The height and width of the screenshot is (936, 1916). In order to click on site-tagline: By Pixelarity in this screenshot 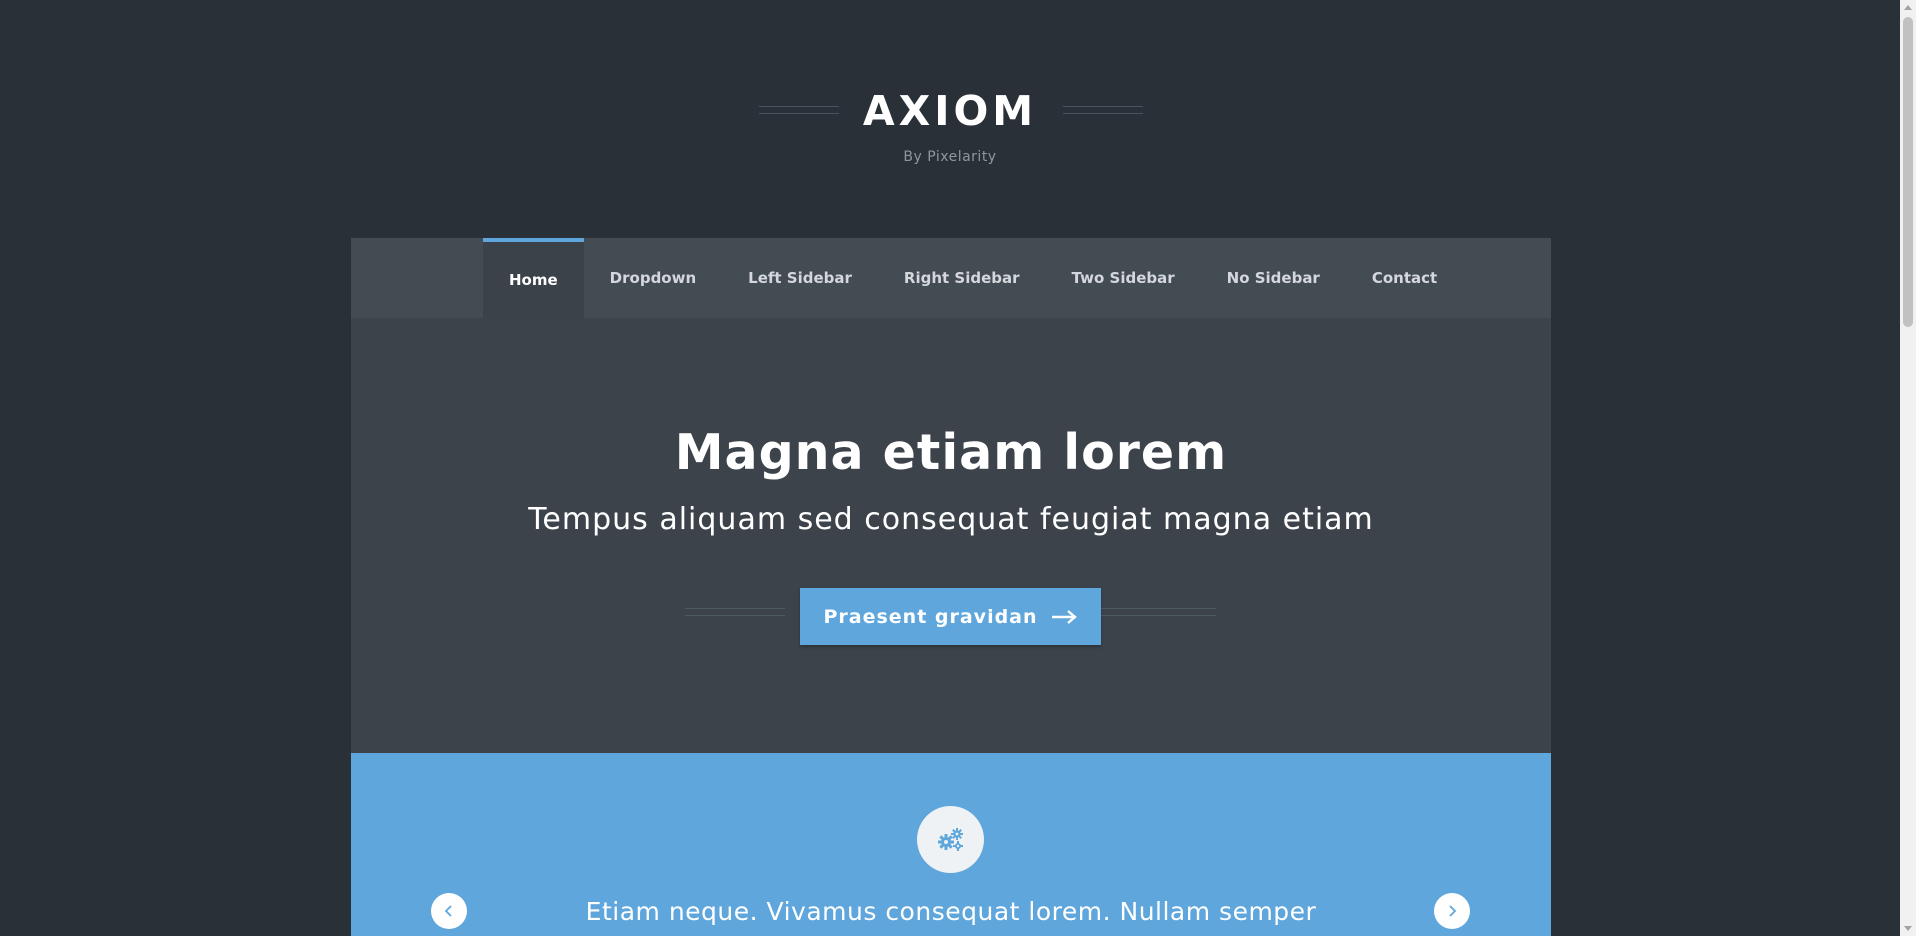, I will do `click(950, 157)`.